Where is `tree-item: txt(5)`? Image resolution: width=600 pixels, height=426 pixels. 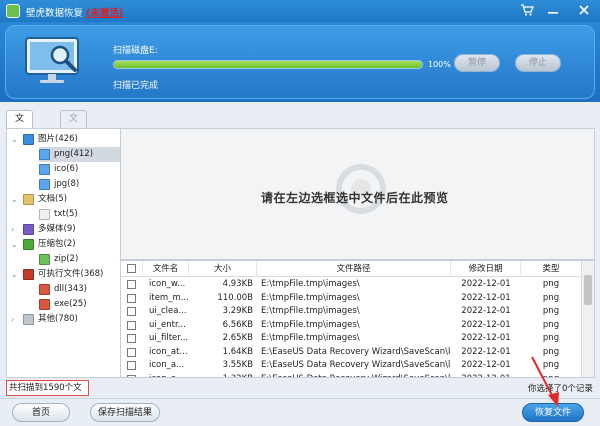 tree-item: txt(5) is located at coordinates (63, 214).